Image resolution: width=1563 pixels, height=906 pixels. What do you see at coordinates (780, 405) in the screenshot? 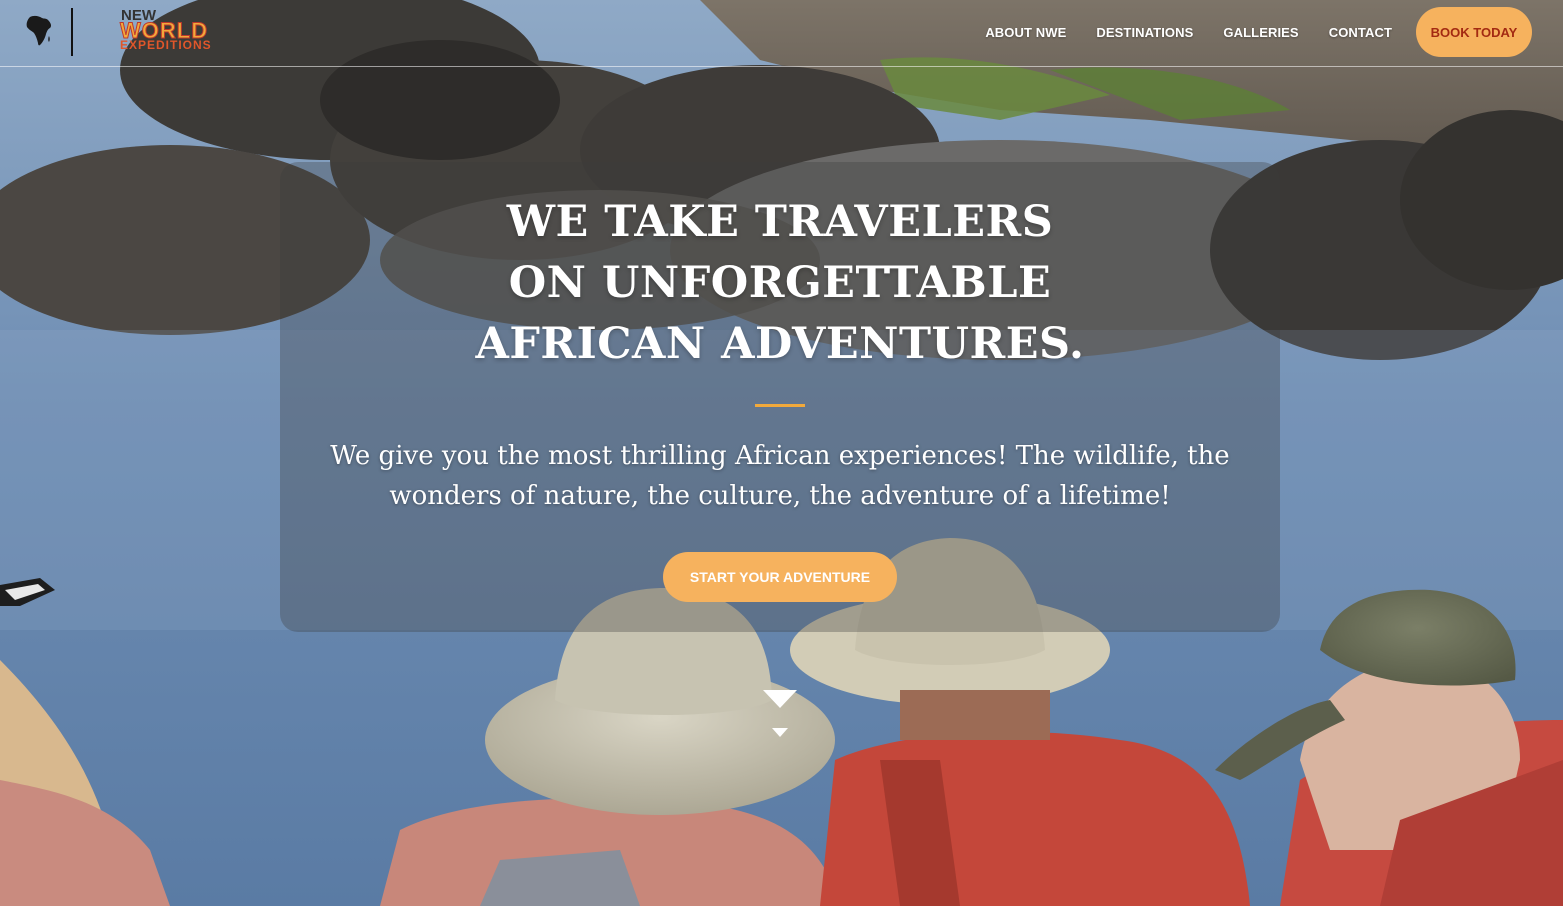
I see `hero-divider` at bounding box center [780, 405].